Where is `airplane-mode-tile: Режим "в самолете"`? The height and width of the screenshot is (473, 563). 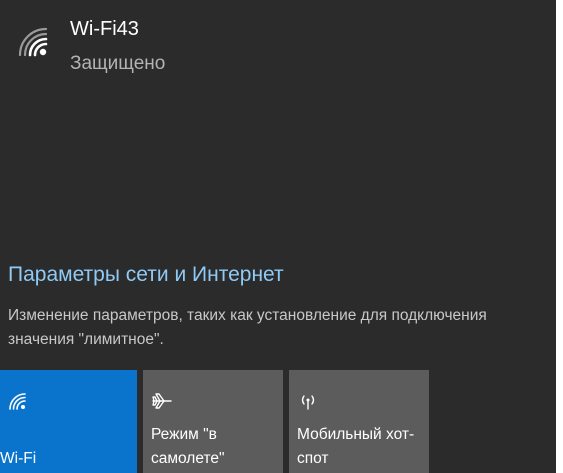 airplane-mode-tile: Режим "в самолете" is located at coordinates (213, 421).